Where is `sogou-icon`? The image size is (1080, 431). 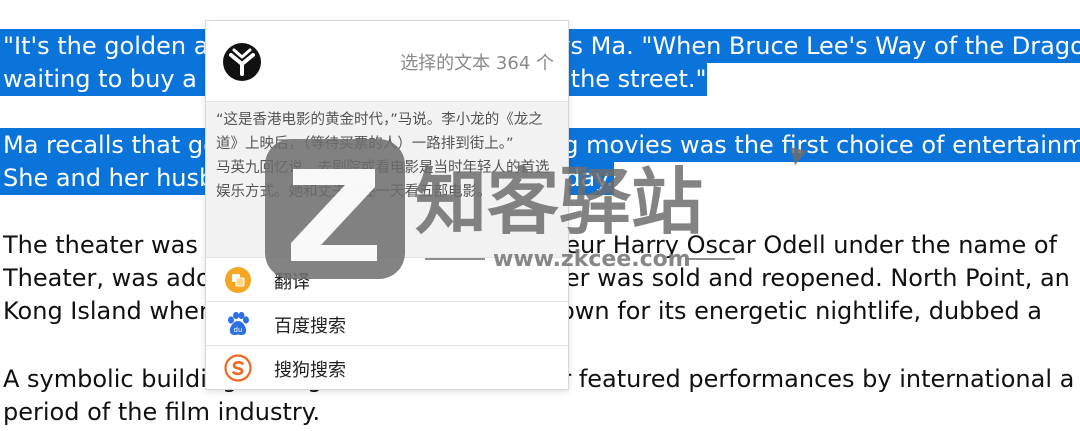
sogou-icon is located at coordinates (238, 368).